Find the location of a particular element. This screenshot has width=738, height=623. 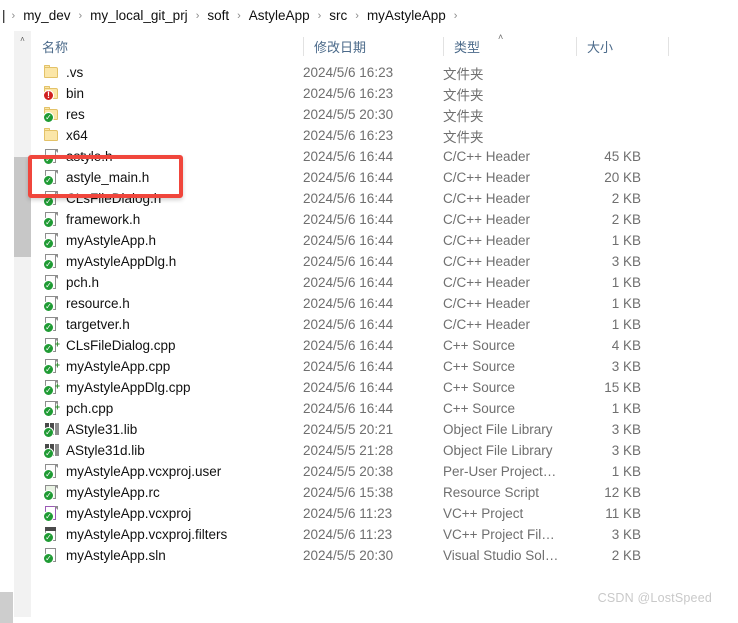

user-project-file-icon: ✓ is located at coordinates (51, 471).